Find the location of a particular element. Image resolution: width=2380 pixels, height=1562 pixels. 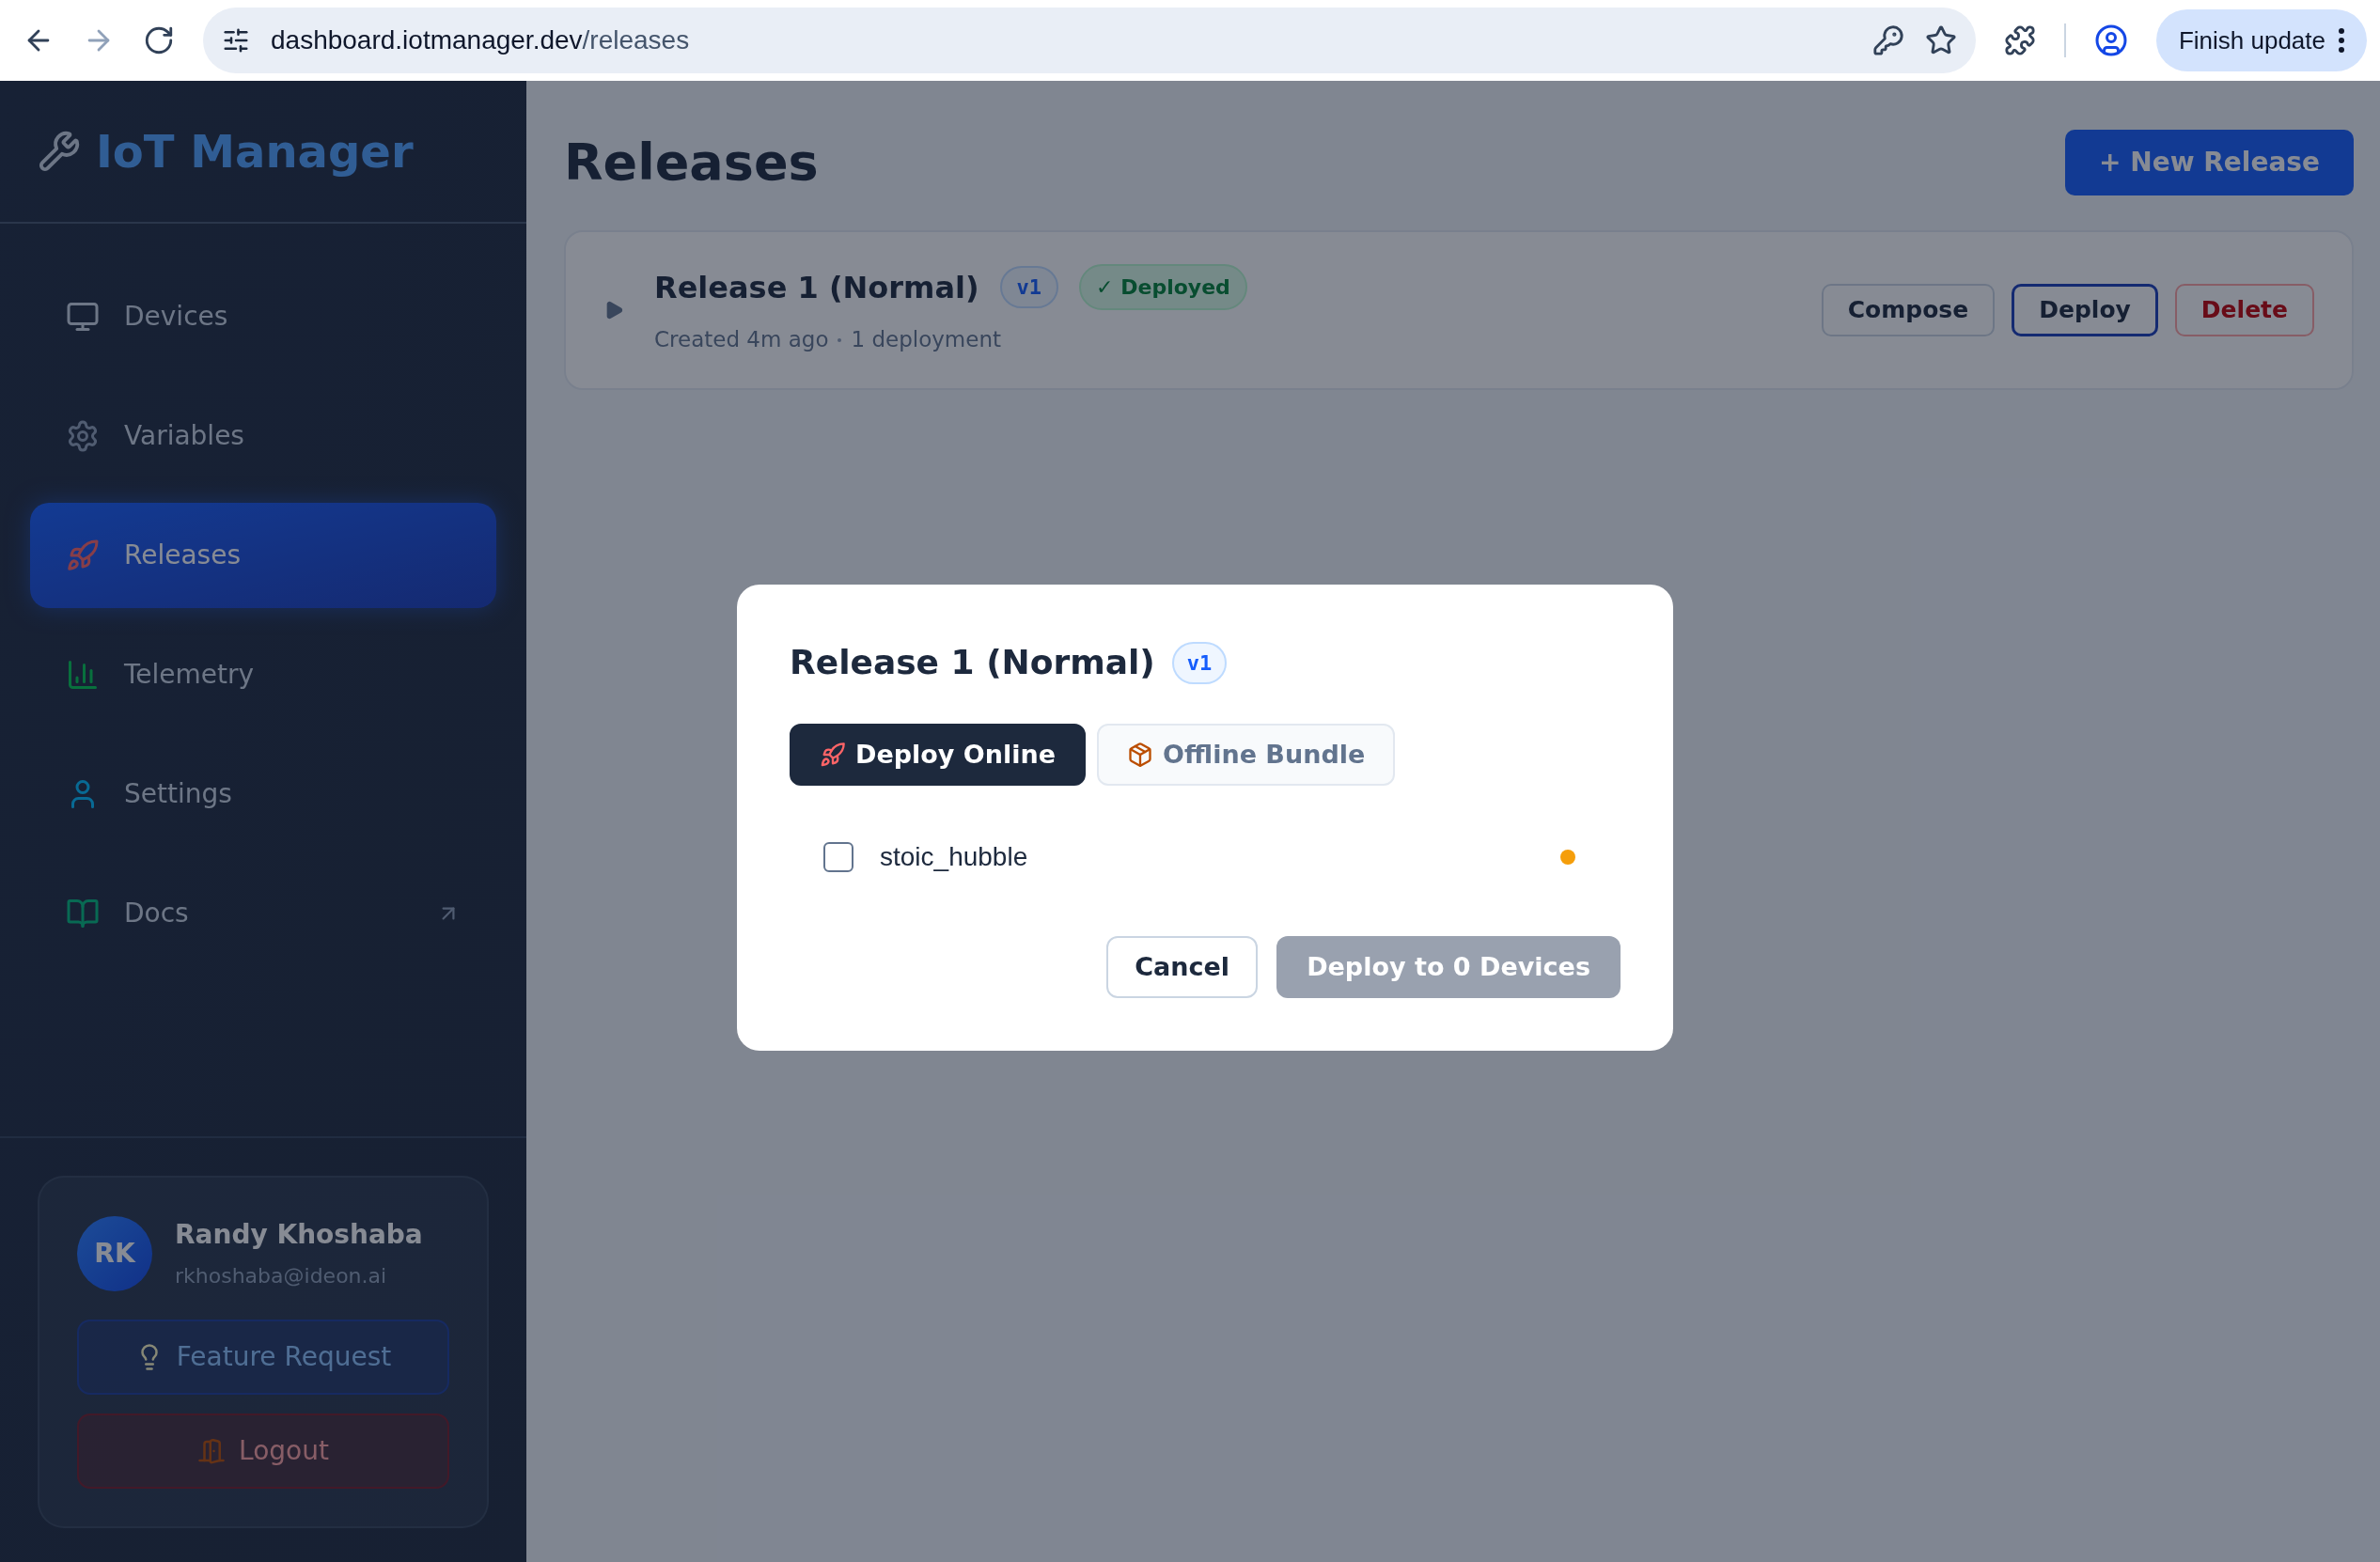

page-title: Releases is located at coordinates (691, 163).